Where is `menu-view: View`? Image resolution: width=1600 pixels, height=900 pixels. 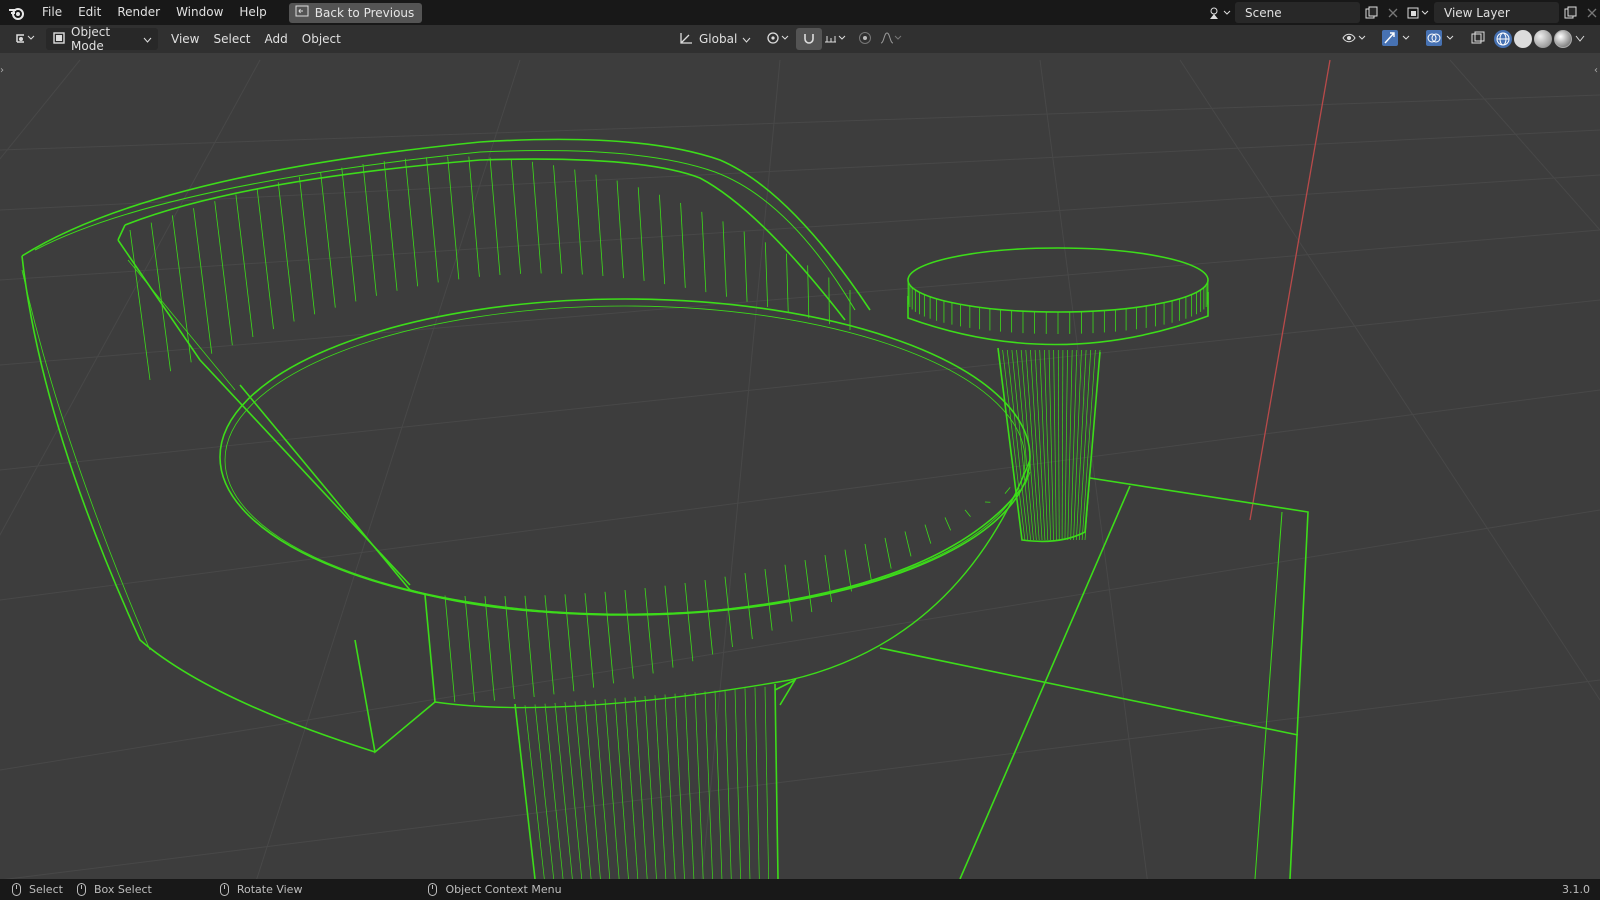 menu-view: View is located at coordinates (185, 39).